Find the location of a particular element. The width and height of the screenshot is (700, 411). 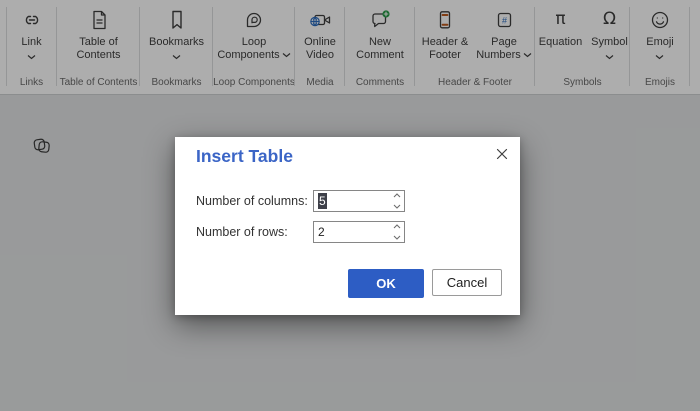

close-icon is located at coordinates (502, 154).